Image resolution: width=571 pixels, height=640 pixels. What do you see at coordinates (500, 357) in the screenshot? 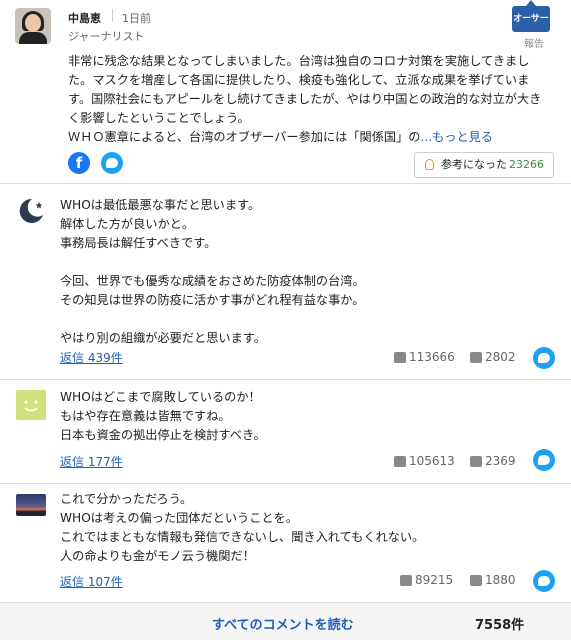
I see `dislike-value: 2802` at bounding box center [500, 357].